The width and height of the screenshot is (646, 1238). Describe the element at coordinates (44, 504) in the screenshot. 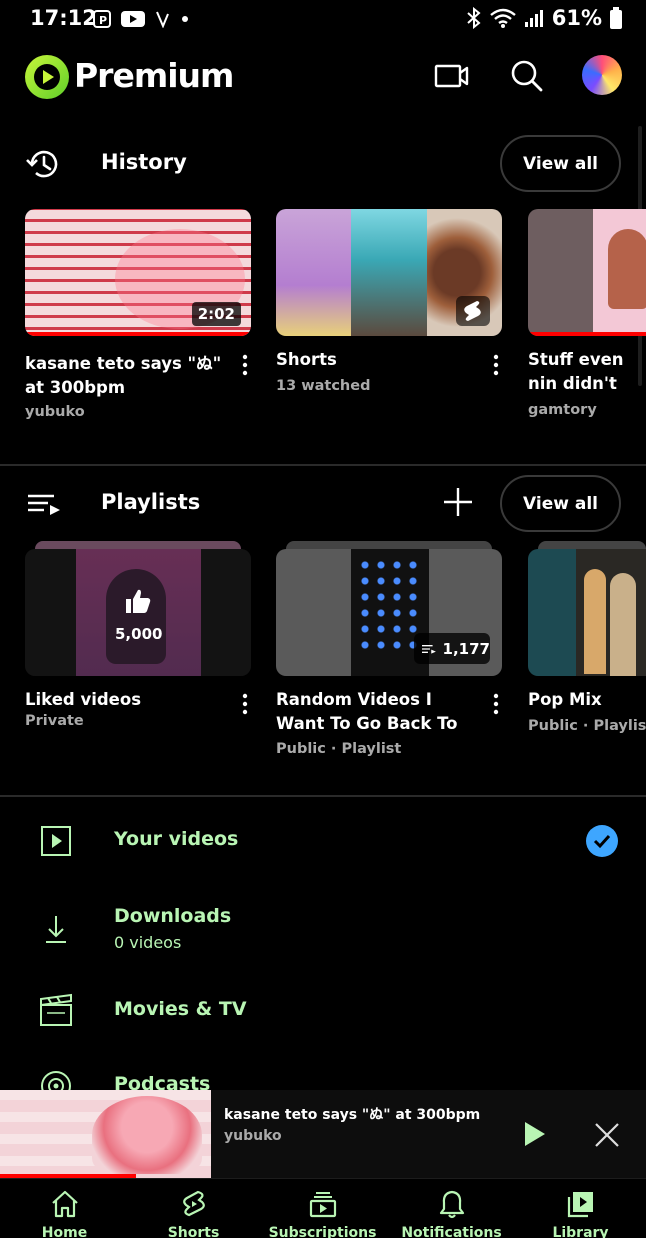

I see `playlists-icon` at that location.